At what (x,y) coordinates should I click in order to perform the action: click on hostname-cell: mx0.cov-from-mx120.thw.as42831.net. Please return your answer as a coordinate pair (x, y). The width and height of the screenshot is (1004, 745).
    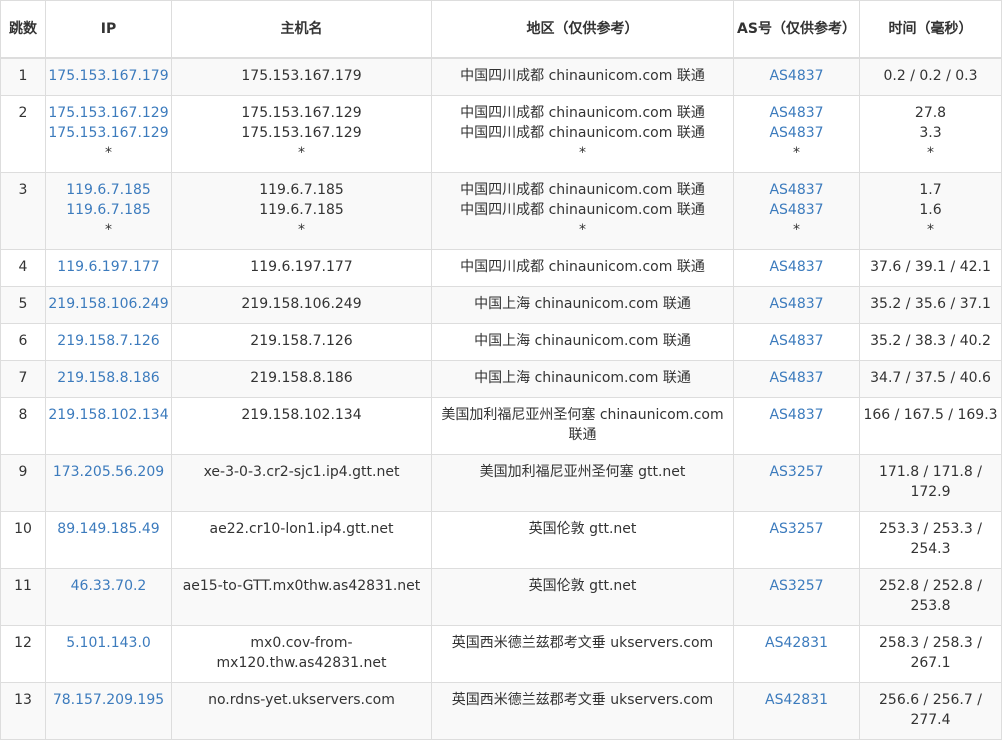
    Looking at the image, I should click on (301, 653).